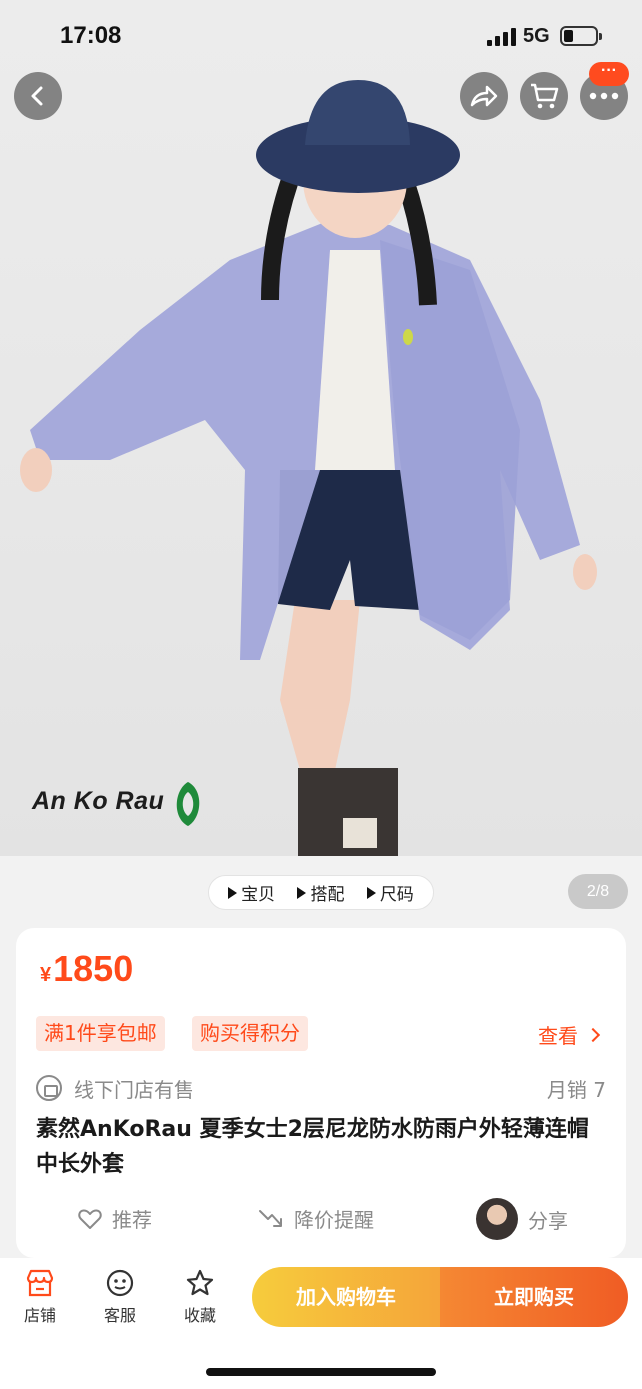 The image size is (642, 1389). Describe the element at coordinates (593, 1034) in the screenshot. I see `chevron-right-icon` at that location.